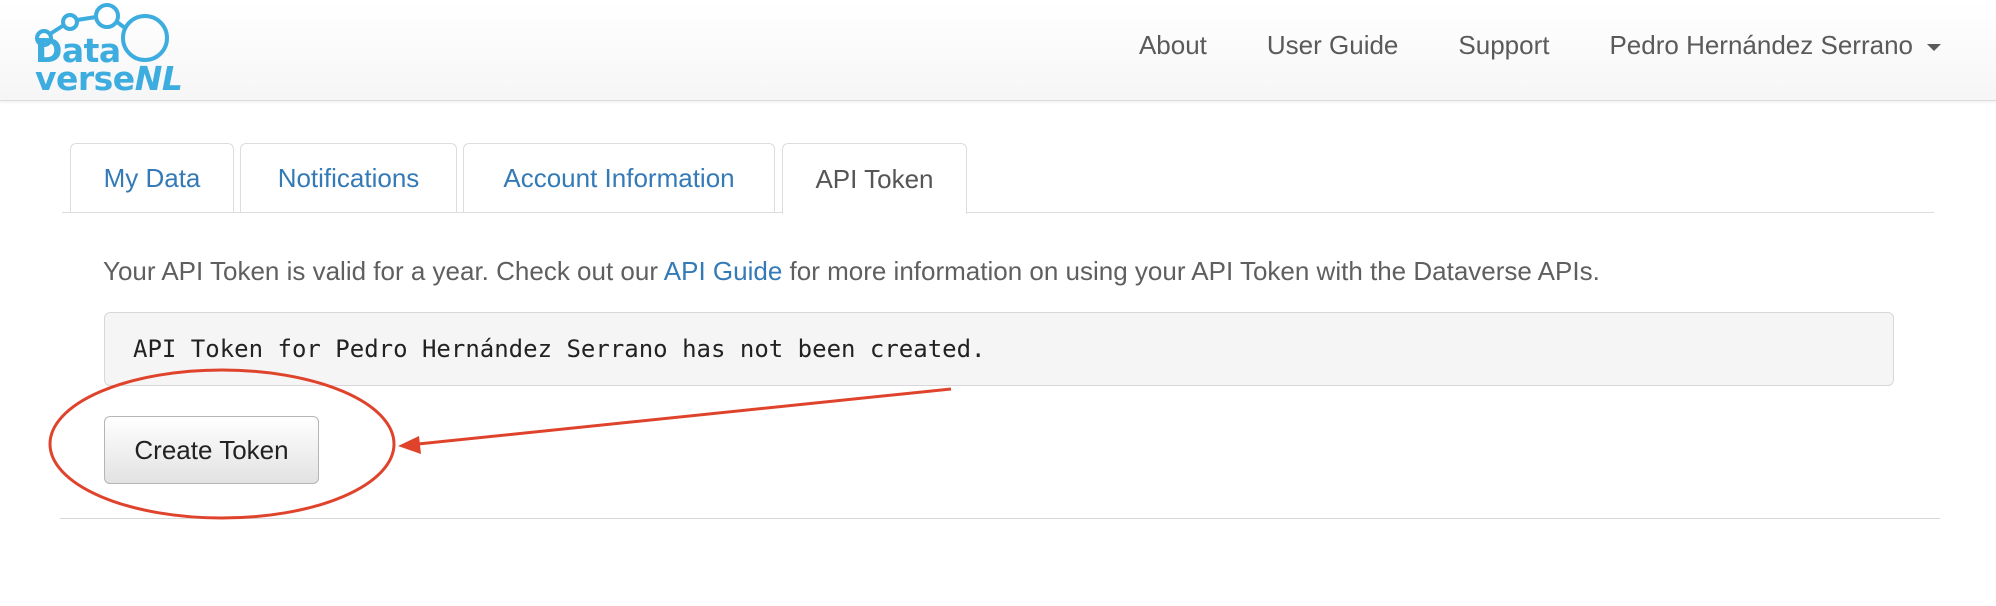 The width and height of the screenshot is (1996, 606). Describe the element at coordinates (107, 50) in the screenshot. I see `dataverse-nl-logo: Data verseNL` at that location.